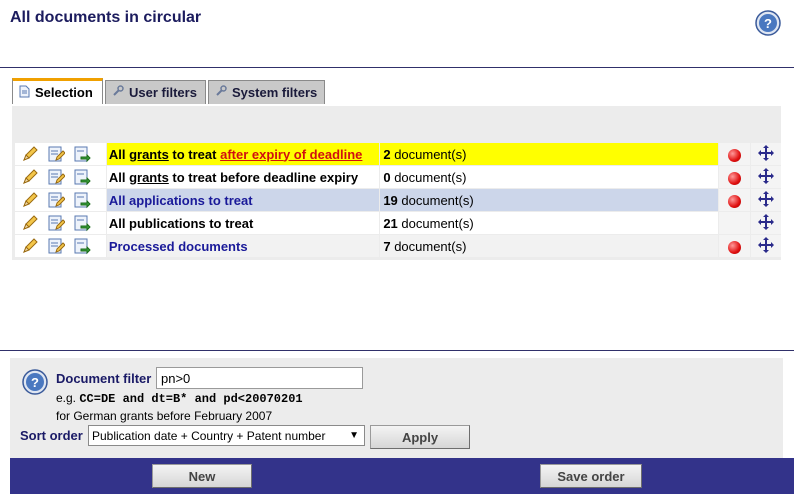 This screenshot has height=498, width=794. I want to click on tab-label: Selection, so click(64, 92).